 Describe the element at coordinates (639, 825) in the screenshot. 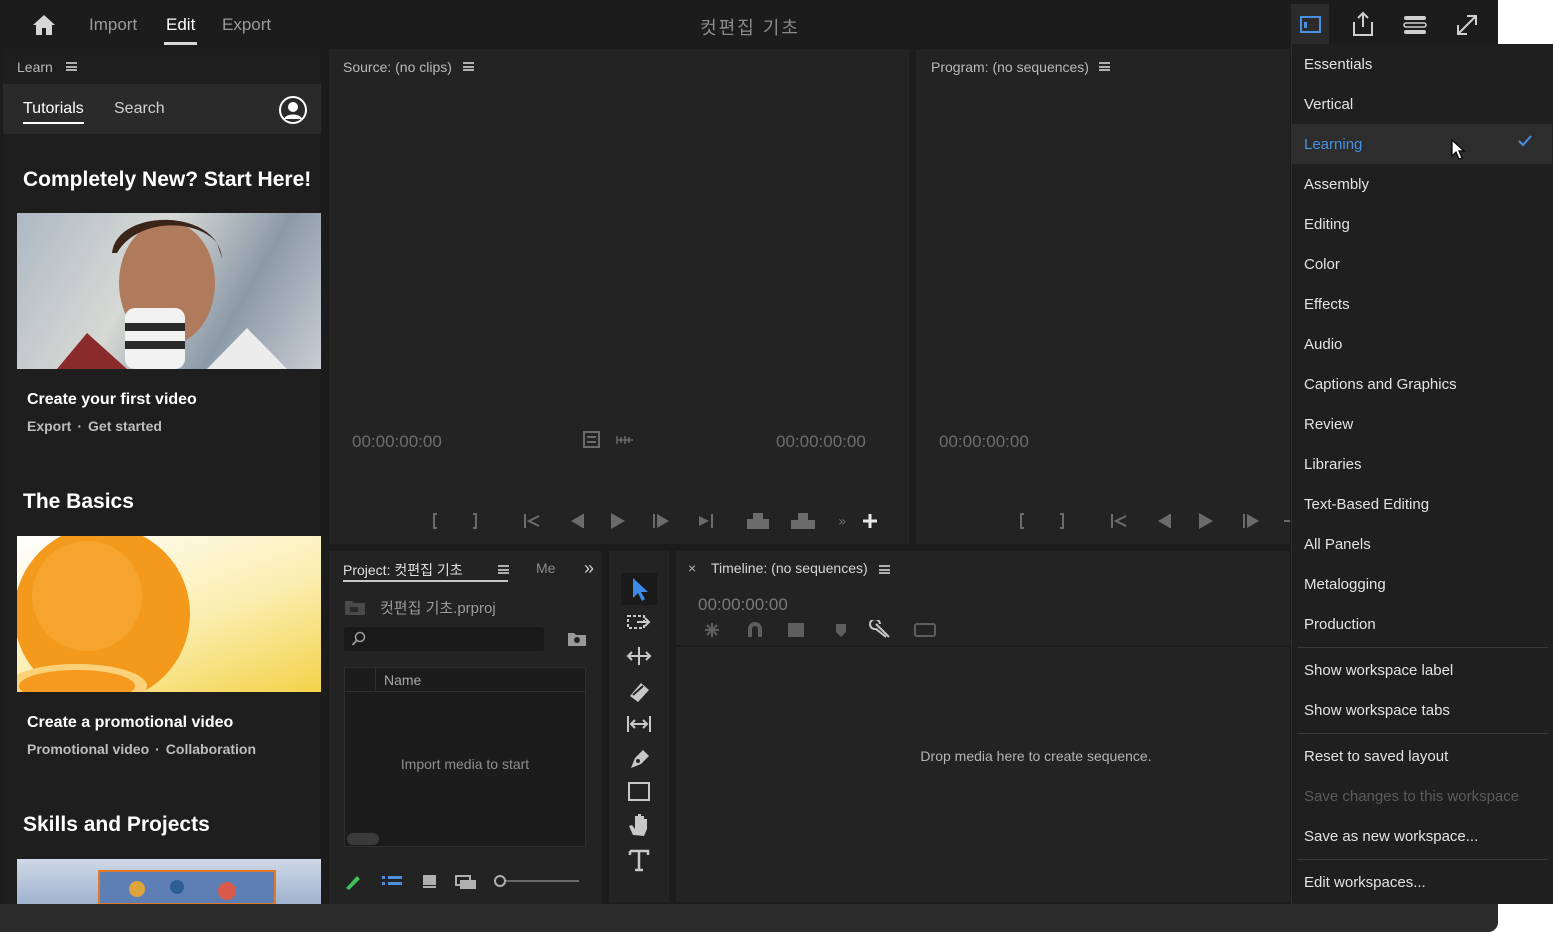

I see `hand-tool-icon` at that location.